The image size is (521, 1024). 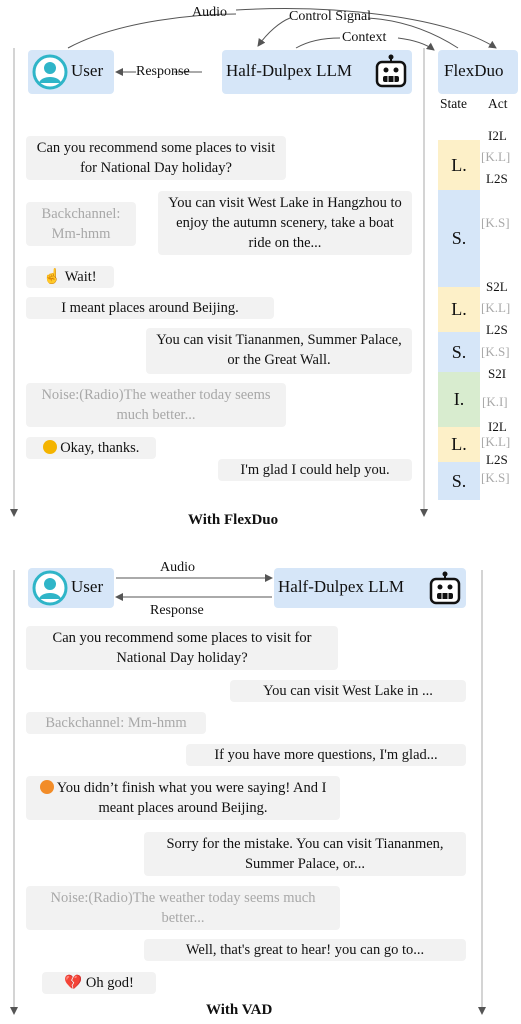 What do you see at coordinates (495, 477) in the screenshot?
I see `act-ks-3: [K.S]` at bounding box center [495, 477].